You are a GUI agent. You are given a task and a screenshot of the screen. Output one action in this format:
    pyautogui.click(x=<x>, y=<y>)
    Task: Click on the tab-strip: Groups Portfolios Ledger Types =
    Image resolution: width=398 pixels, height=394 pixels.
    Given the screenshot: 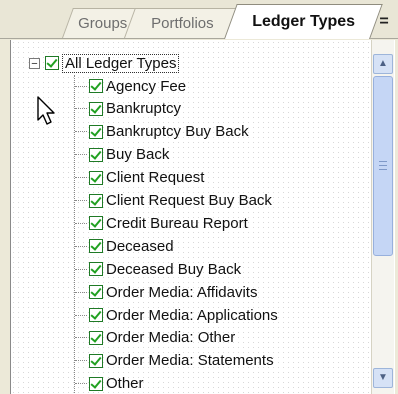 What is the action you would take?
    pyautogui.click(x=199, y=19)
    